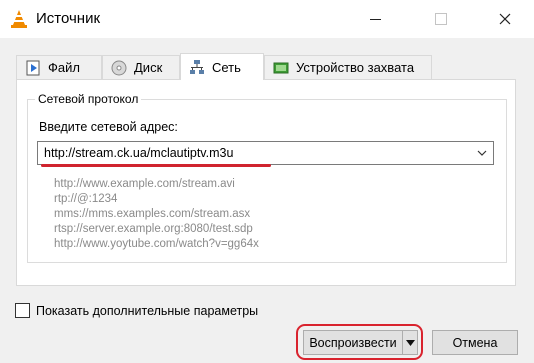 The width and height of the screenshot is (534, 363). What do you see at coordinates (144, 184) in the screenshot?
I see `example-url: http://www.example.com/stream.avi` at bounding box center [144, 184].